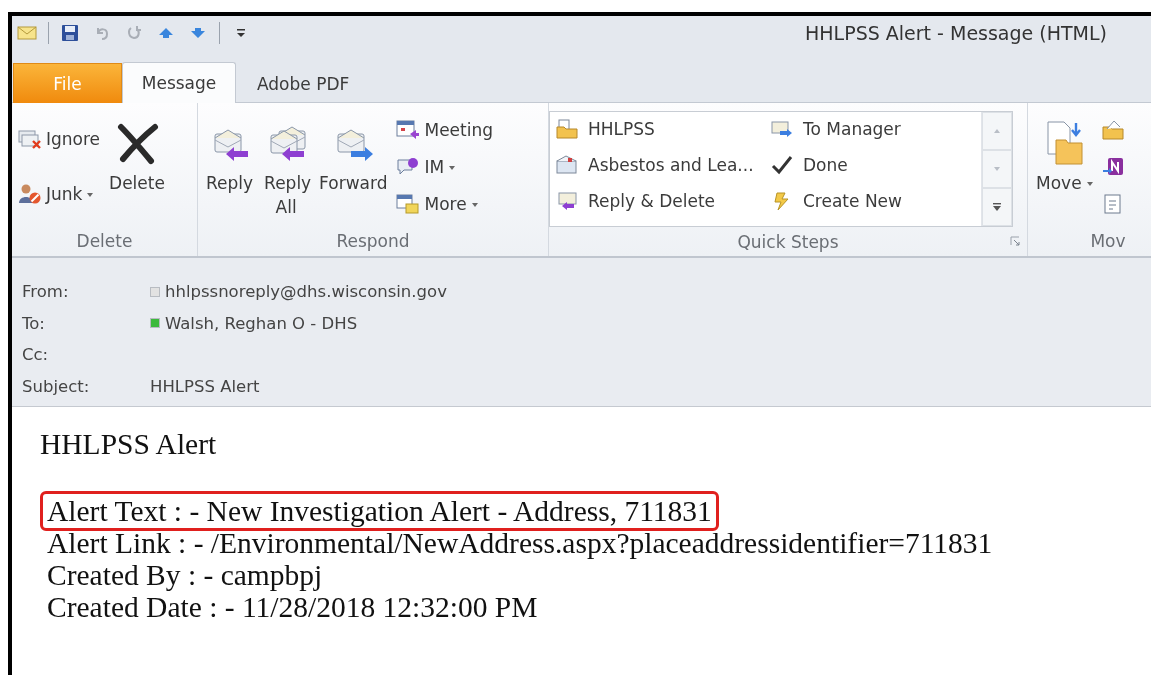 This screenshot has width=1151, height=675. What do you see at coordinates (56, 386) in the screenshot?
I see `field-label: Subject:` at bounding box center [56, 386].